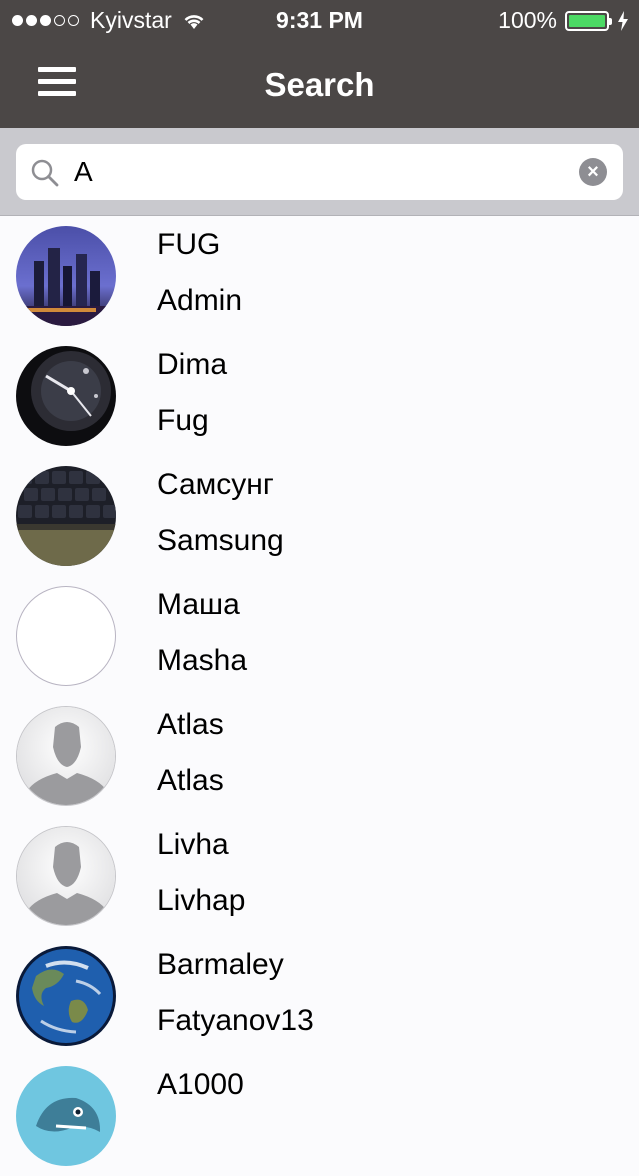  What do you see at coordinates (215, 484) in the screenshot?
I see `contact-name: Самсунг` at bounding box center [215, 484].